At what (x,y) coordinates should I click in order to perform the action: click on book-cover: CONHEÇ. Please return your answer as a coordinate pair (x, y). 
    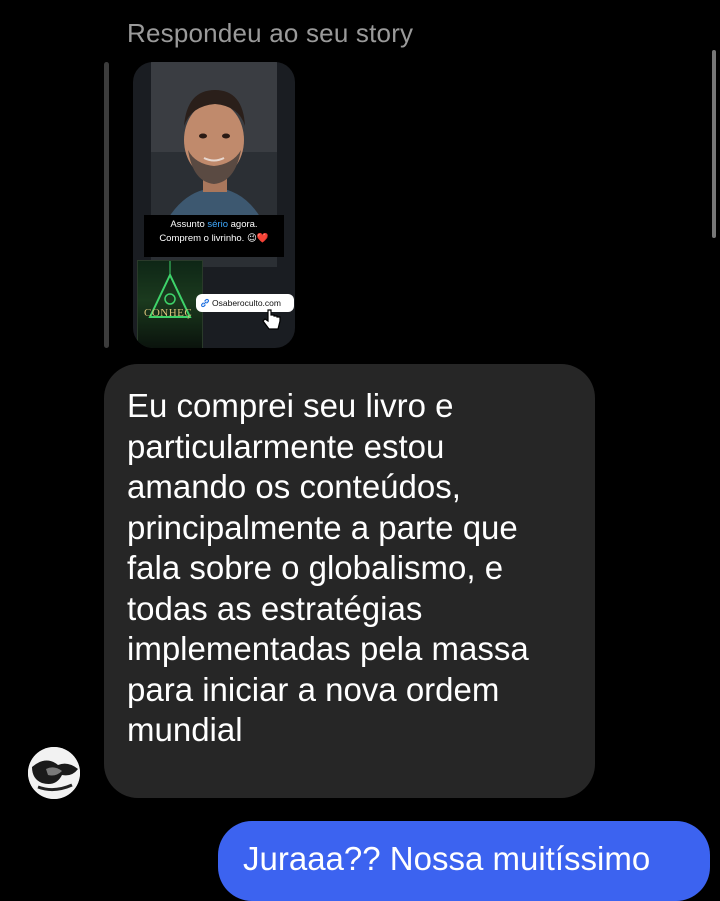
    Looking at the image, I should click on (170, 304).